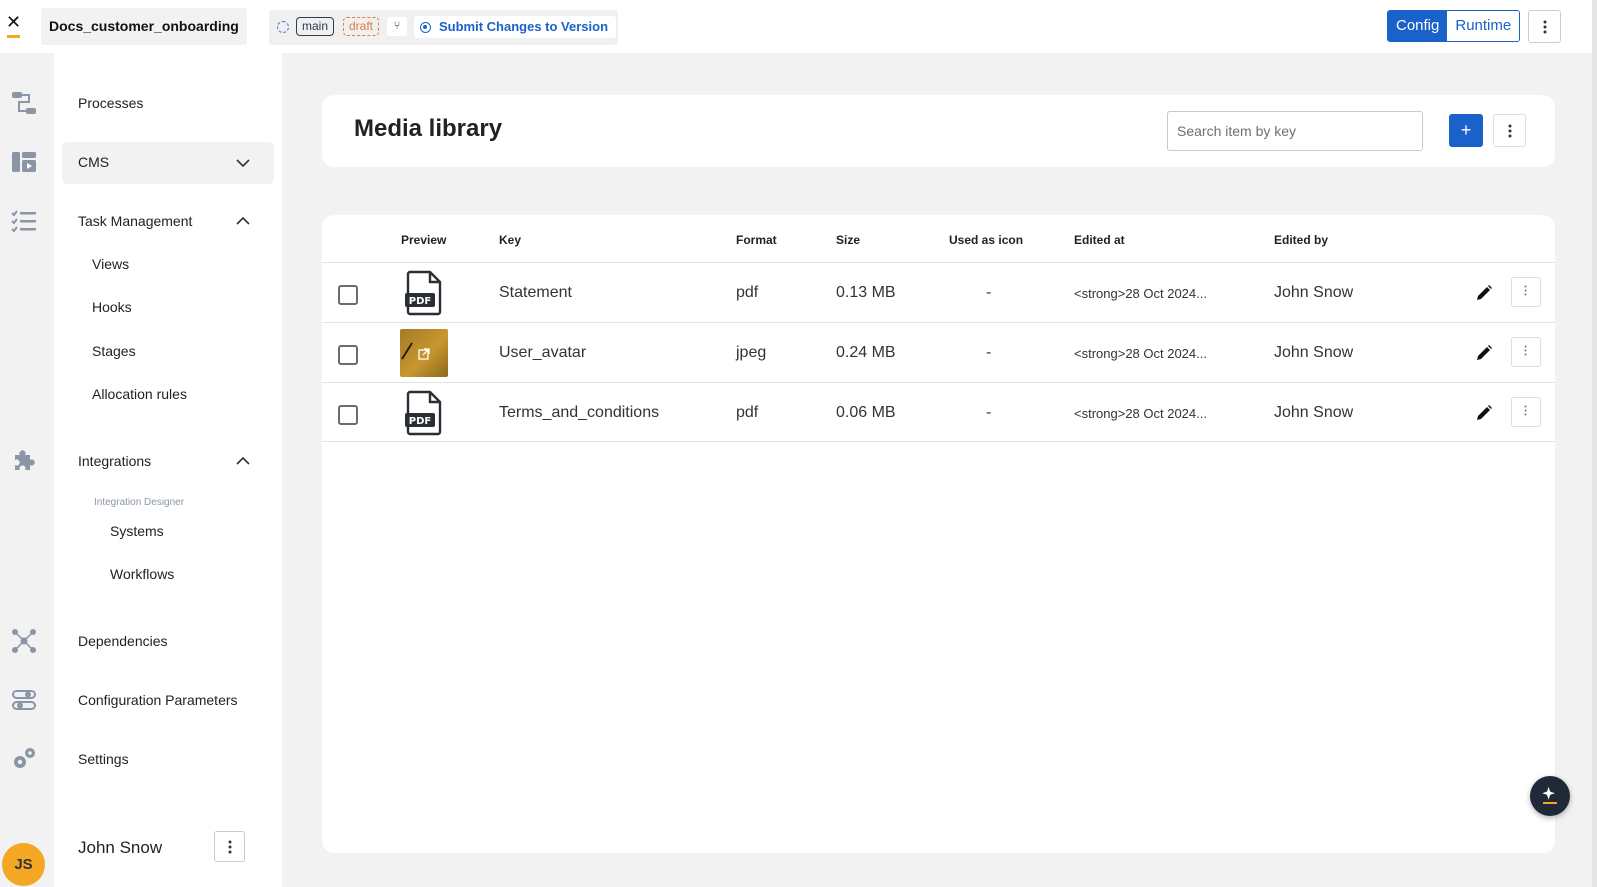 The image size is (1597, 887). I want to click on settings-icon, so click(24, 759).